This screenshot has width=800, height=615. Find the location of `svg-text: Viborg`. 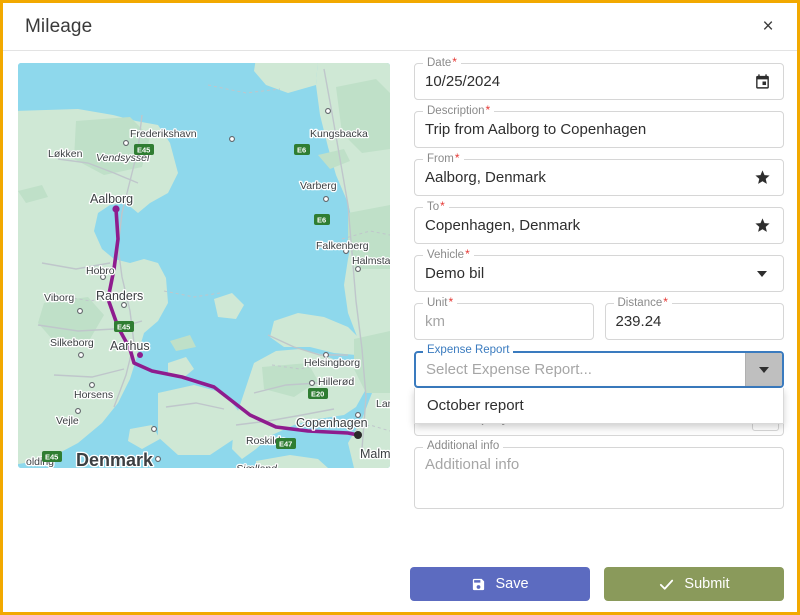

svg-text: Viborg is located at coordinates (59, 298).